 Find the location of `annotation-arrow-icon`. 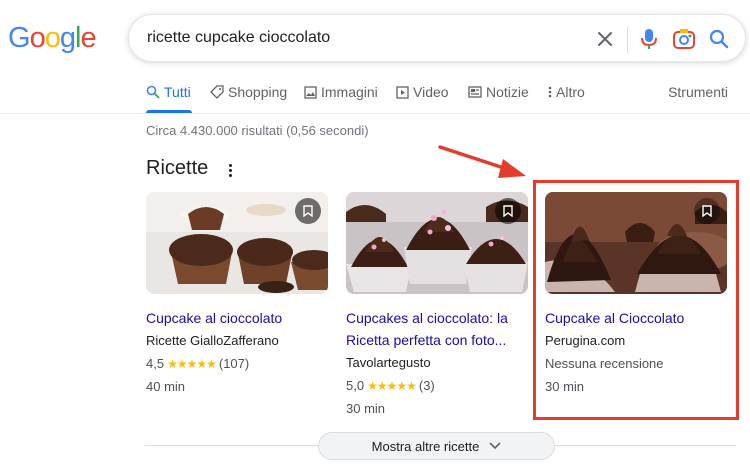

annotation-arrow-icon is located at coordinates (482, 161).